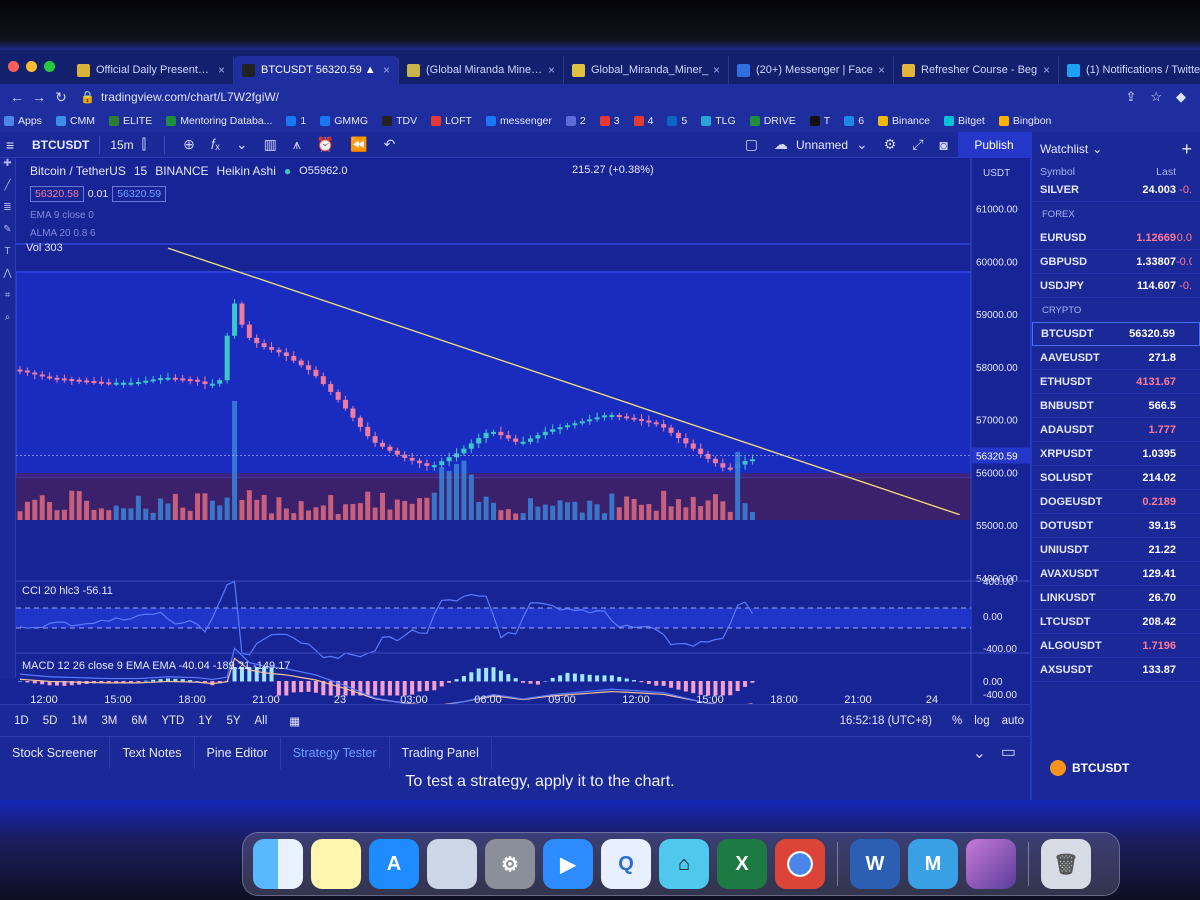 The image size is (1200, 900). I want to click on fullscreen-square-icon: ▢, so click(751, 144).